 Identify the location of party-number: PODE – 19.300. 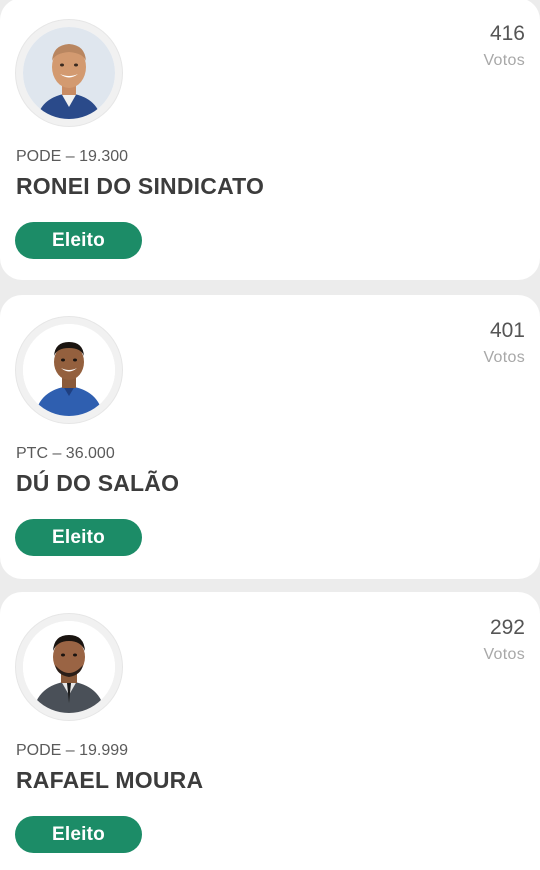
(72, 156).